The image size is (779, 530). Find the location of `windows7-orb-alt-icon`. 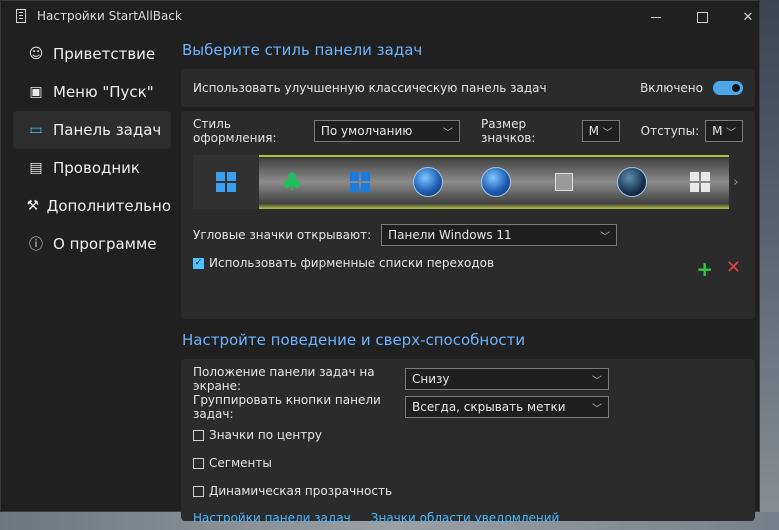

windows7-orb-alt-icon is located at coordinates (496, 182).